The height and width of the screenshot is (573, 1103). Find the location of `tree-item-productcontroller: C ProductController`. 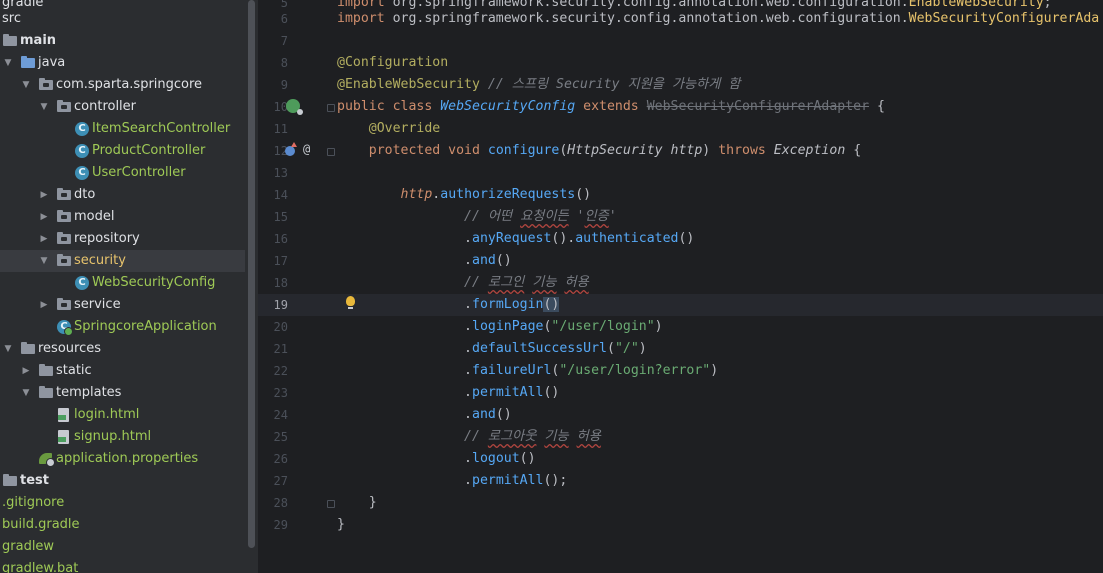

tree-item-productcontroller: C ProductController is located at coordinates (122, 151).